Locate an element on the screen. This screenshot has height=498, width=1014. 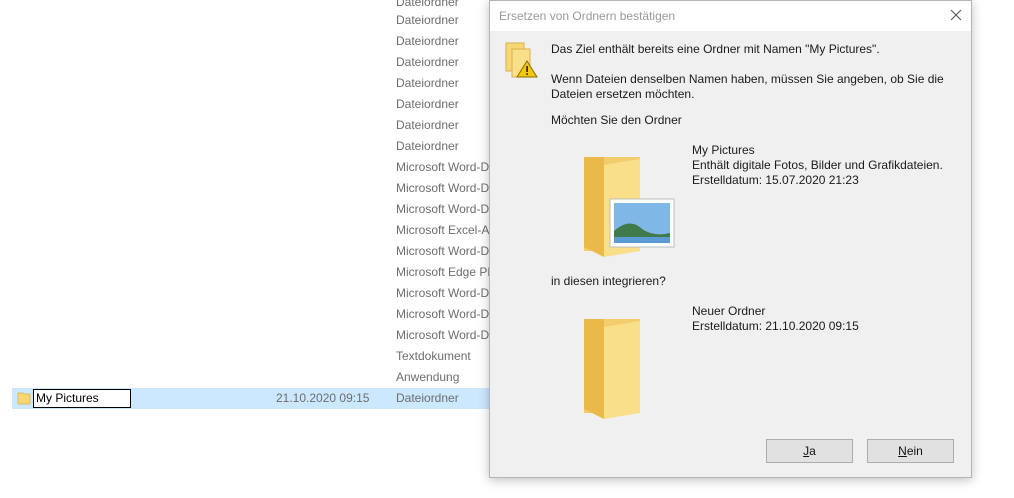
replace-message-line2: Dateien ersetzen möchten. is located at coordinates (623, 94).